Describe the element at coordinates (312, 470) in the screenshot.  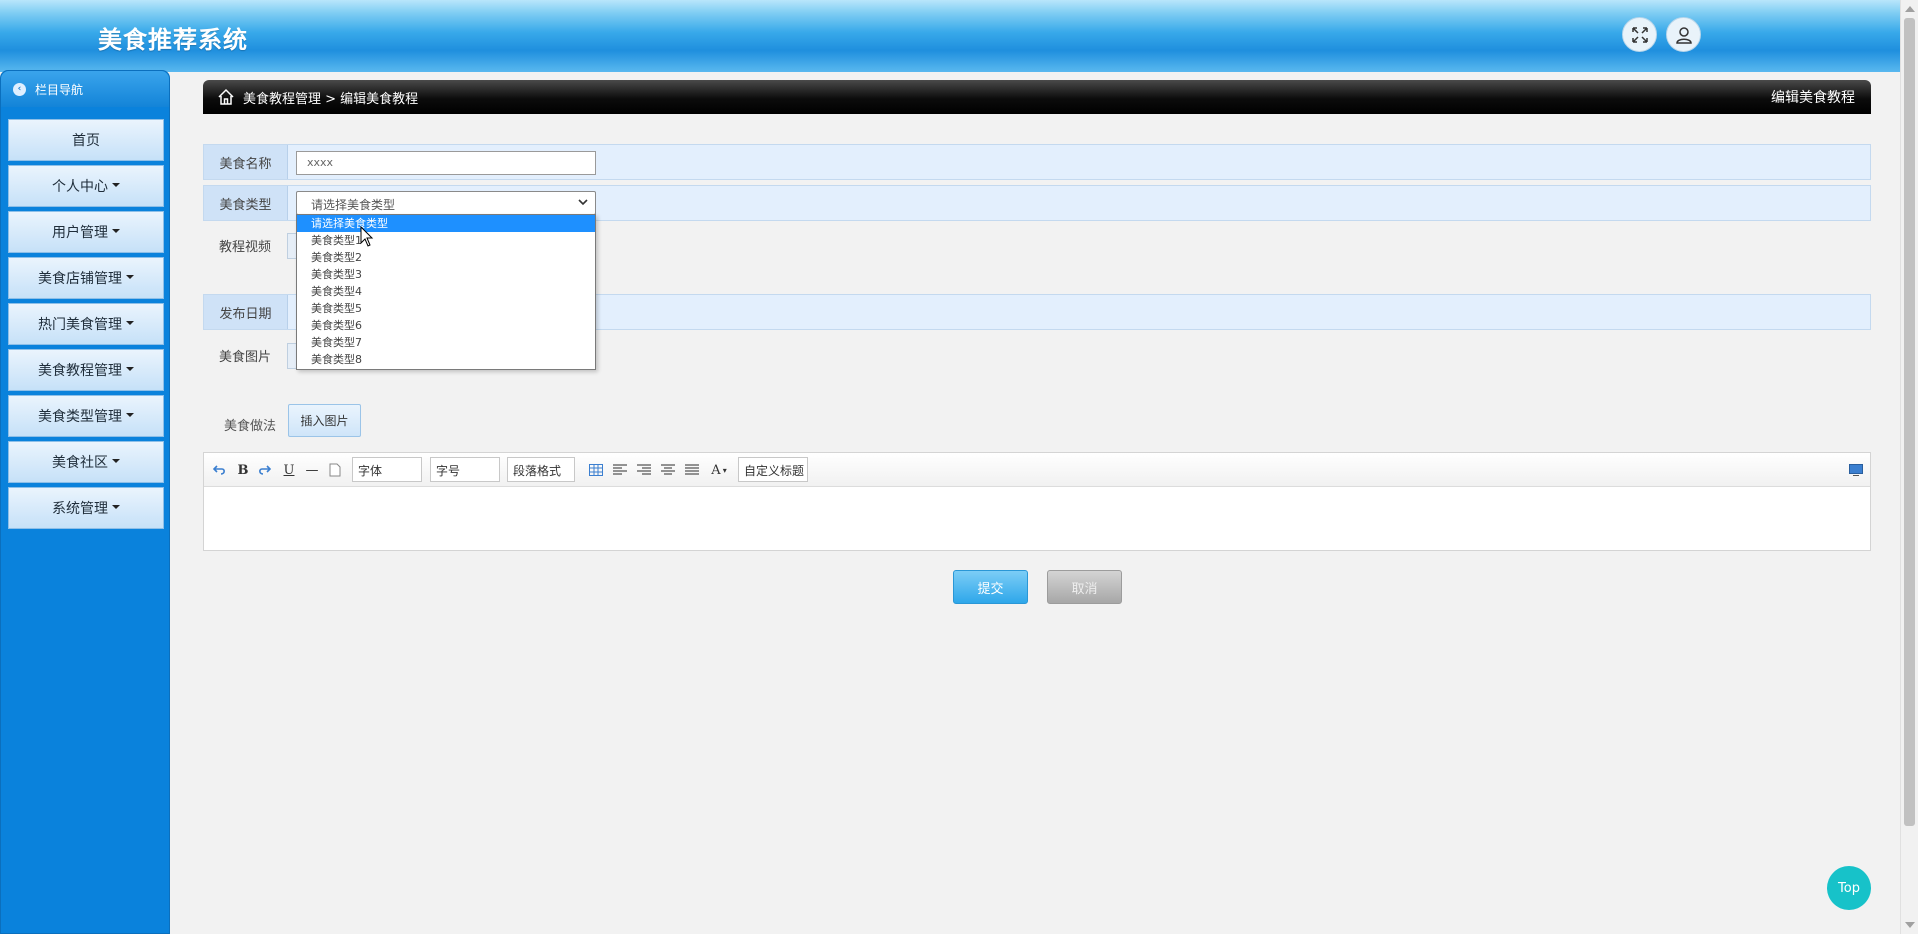
I see `horizontal-rule-icon: —` at that location.